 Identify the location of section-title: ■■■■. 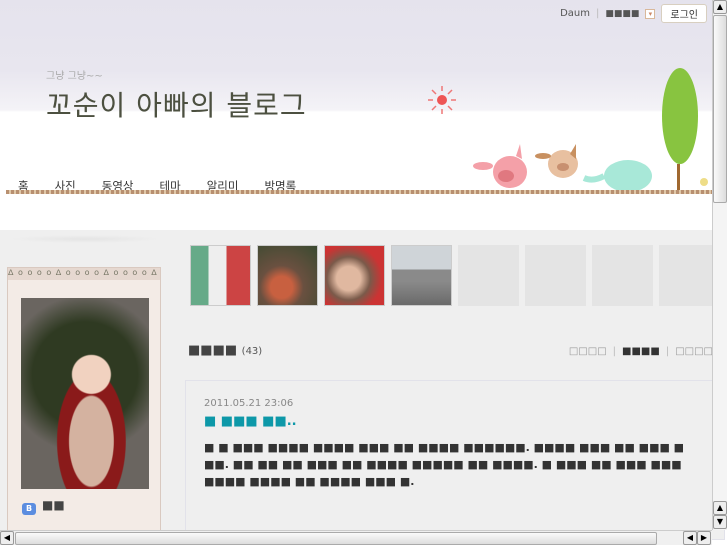
(213, 350).